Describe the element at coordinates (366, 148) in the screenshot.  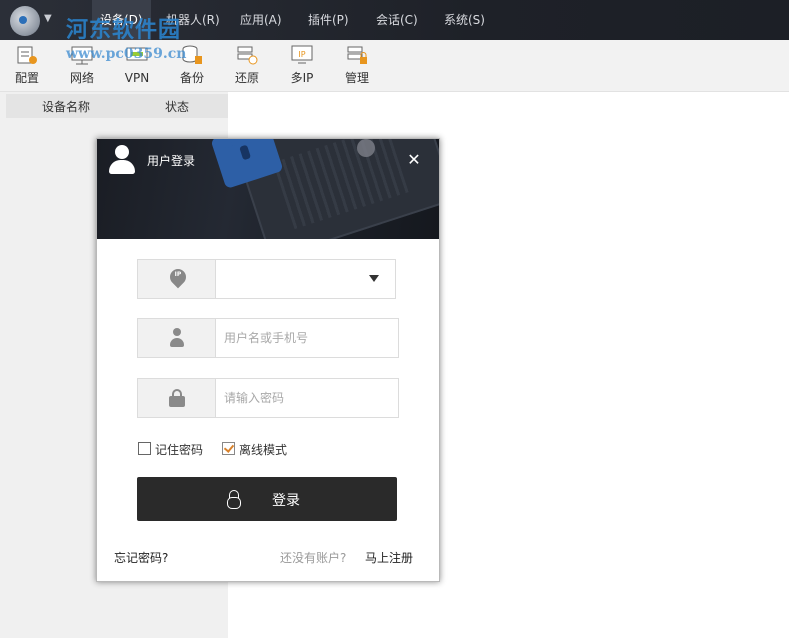
I see `light-icon` at that location.